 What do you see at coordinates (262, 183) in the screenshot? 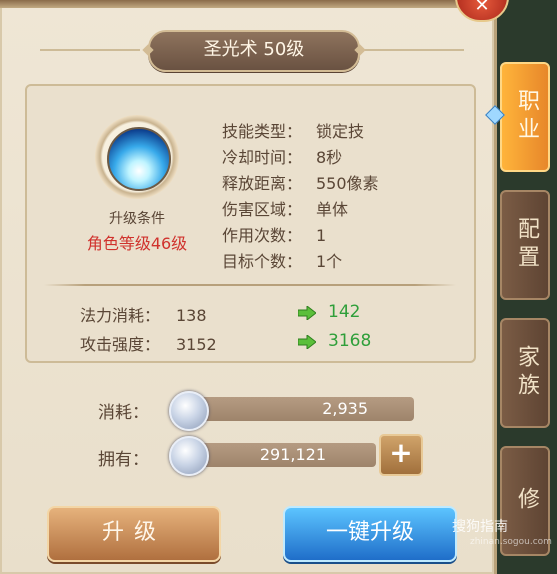
I see `stat-label: 释放距离：` at bounding box center [262, 183].